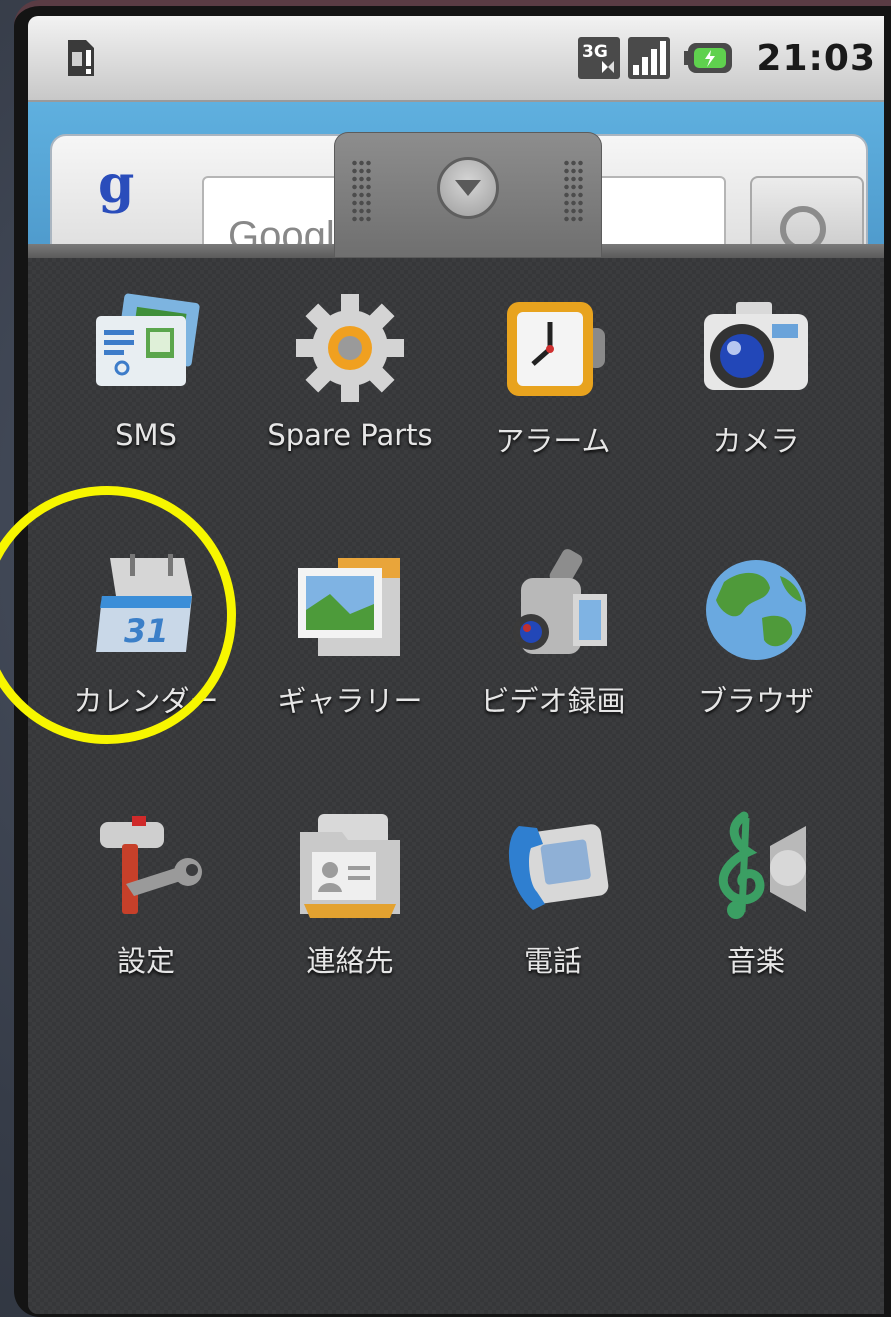 The height and width of the screenshot is (1317, 891). I want to click on grip-right, so click(574, 191).